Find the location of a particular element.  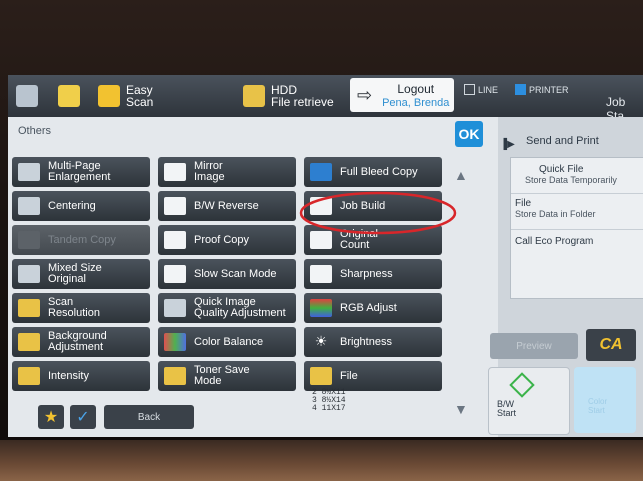

hdd-file-retrieve-button: HDD File retrieve is located at coordinates (288, 96).